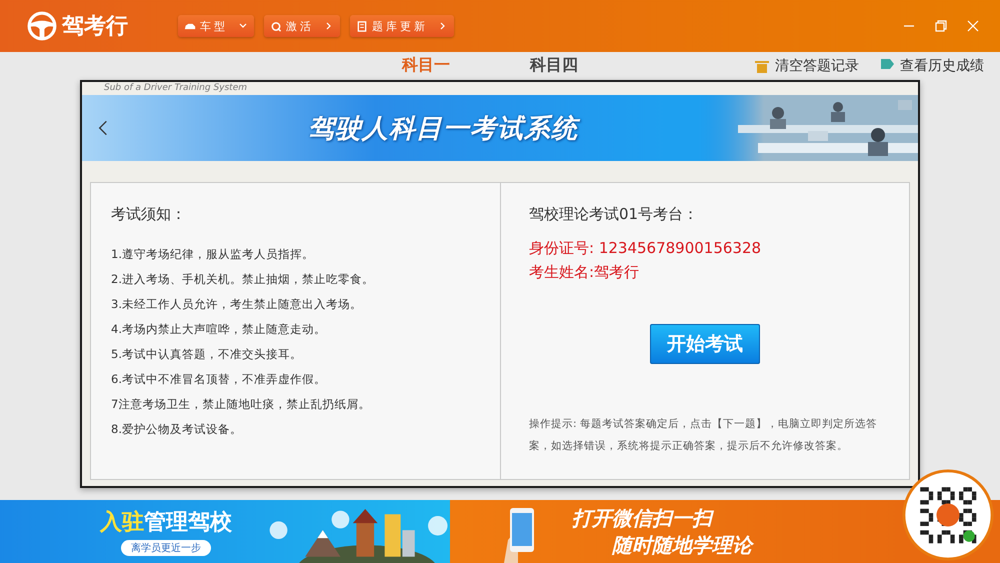 The image size is (1000, 563). What do you see at coordinates (973, 26) in the screenshot?
I see `close-icon` at bounding box center [973, 26].